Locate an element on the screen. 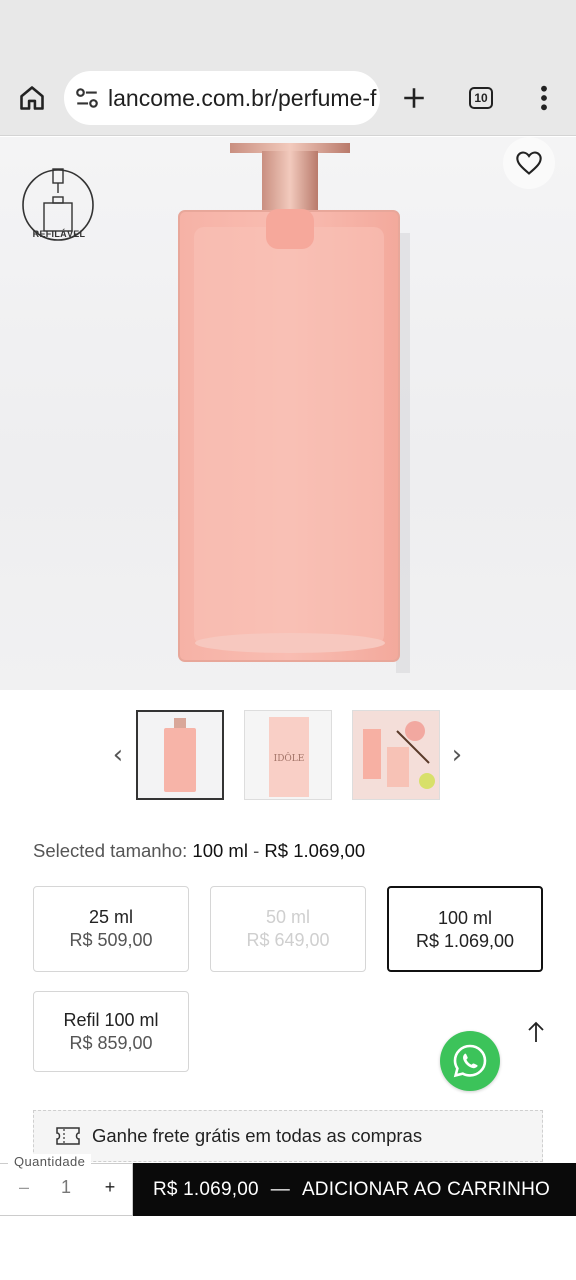 The image size is (576, 1280). site-settings-icon is located at coordinates (87, 98).